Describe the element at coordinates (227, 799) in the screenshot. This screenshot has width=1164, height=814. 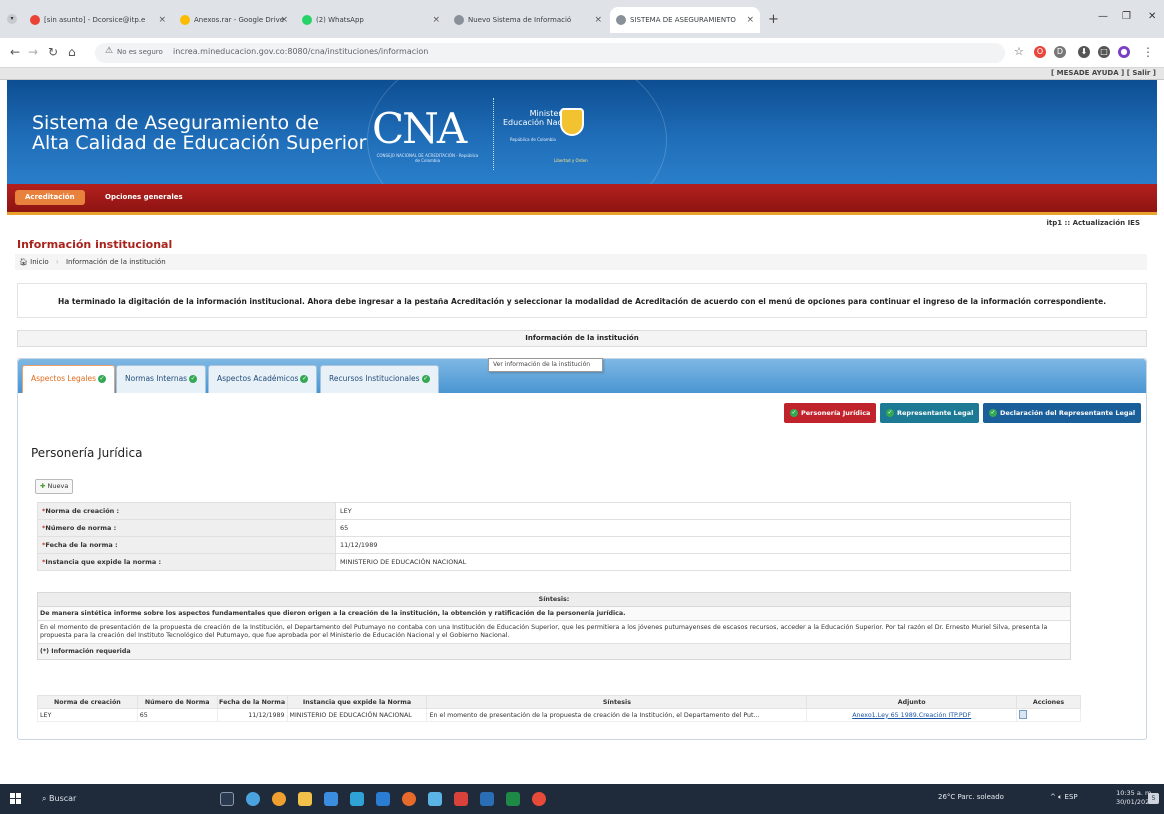
I see `task-view-icon` at that location.